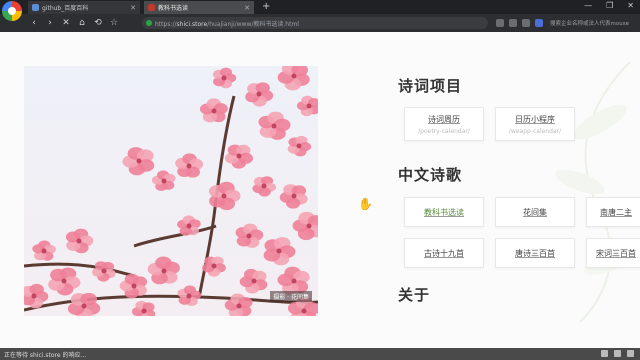 This screenshot has width=640, height=360. I want to click on system-tray, so click(617, 353).